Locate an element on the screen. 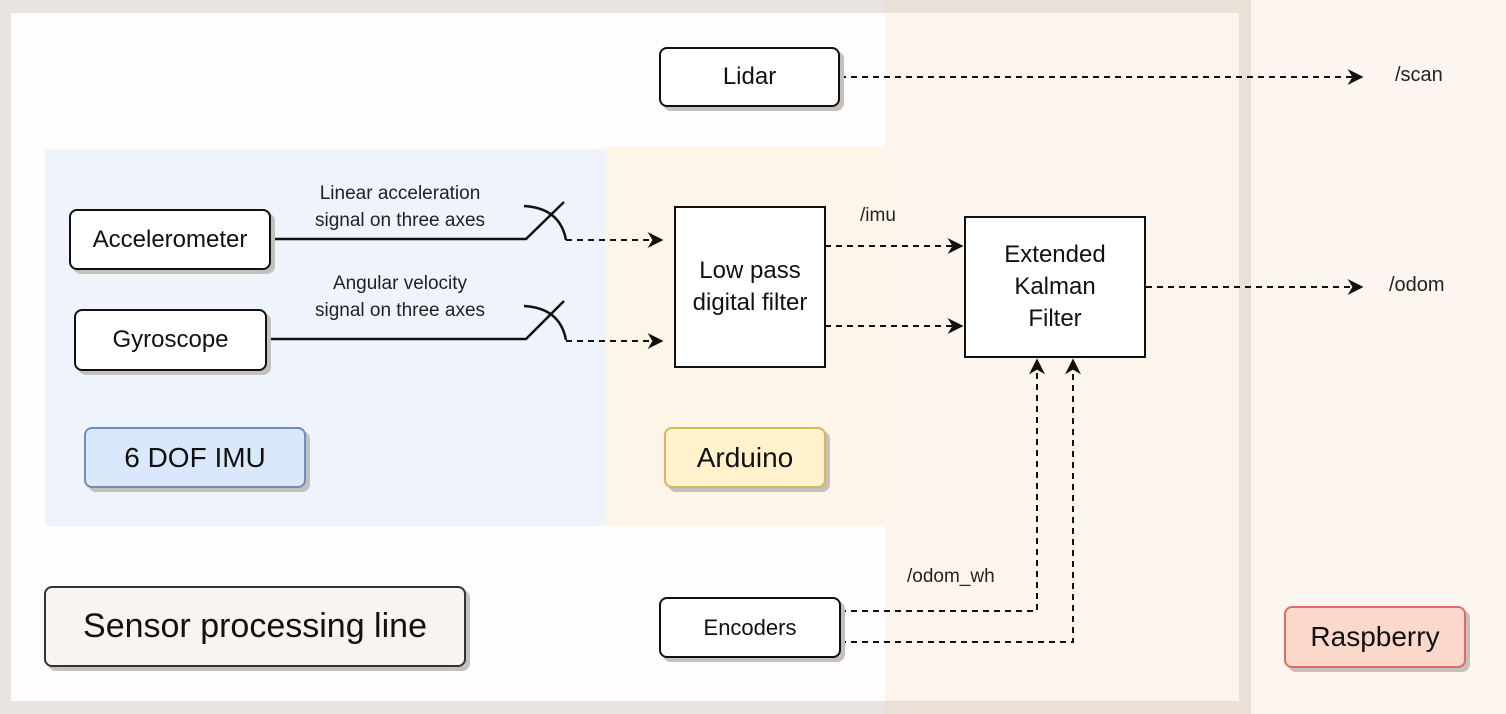 This screenshot has width=1506, height=714. gyro-signal-label: Angular velocity signal on three axes is located at coordinates (400, 297).